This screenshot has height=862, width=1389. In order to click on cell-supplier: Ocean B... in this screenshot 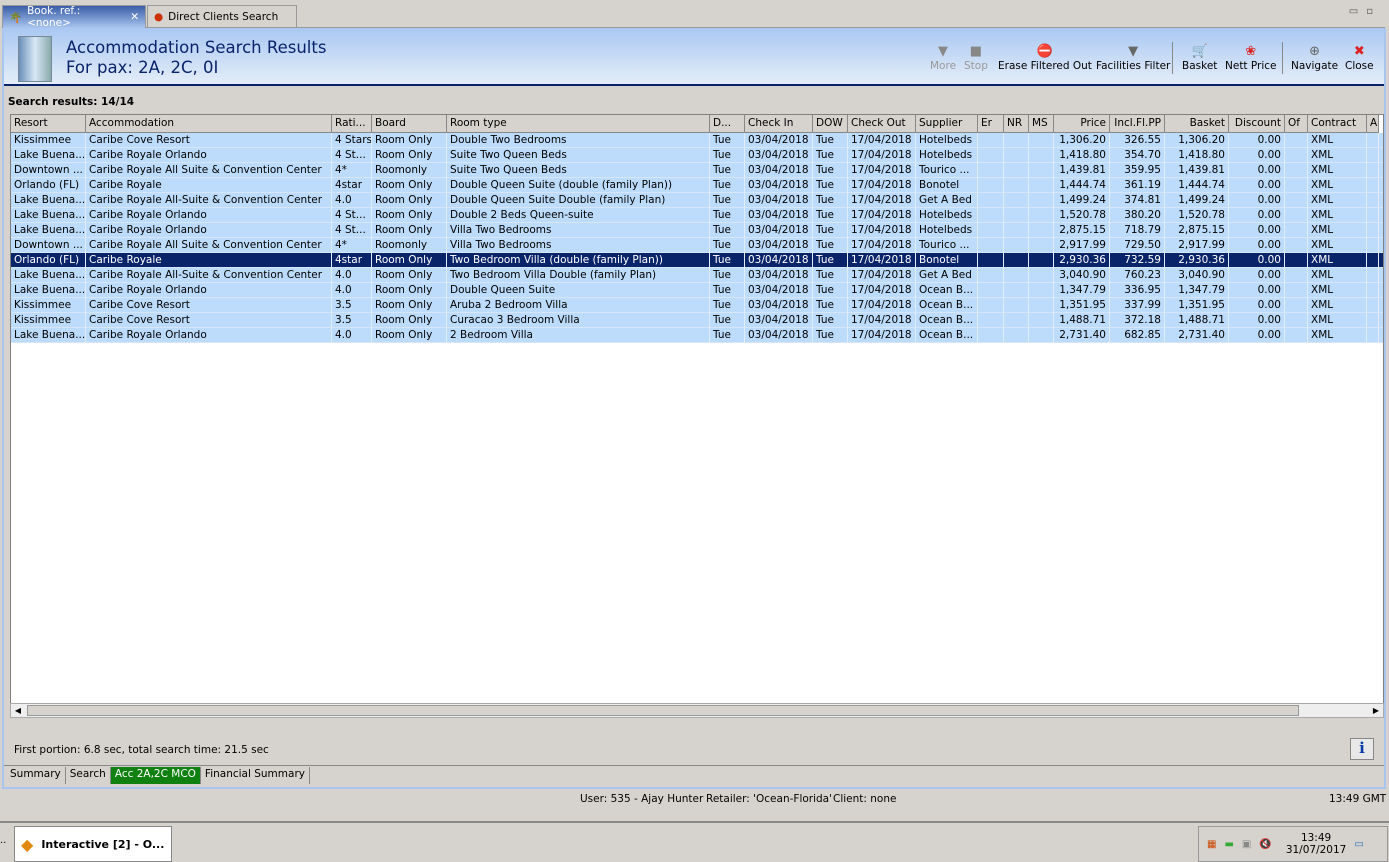, I will do `click(947, 305)`.